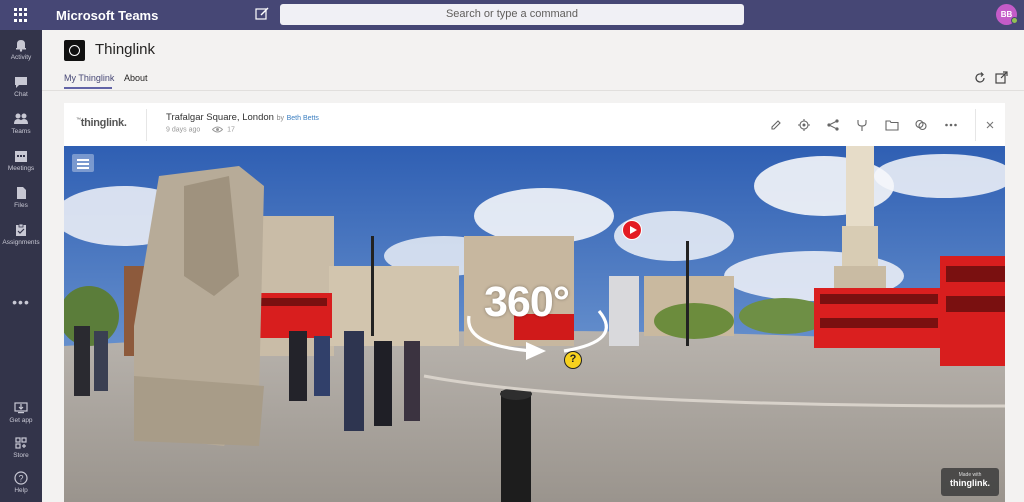 The width and height of the screenshot is (1024, 502). What do you see at coordinates (125, 49) in the screenshot?
I see `app-name: Thinglink` at bounding box center [125, 49].